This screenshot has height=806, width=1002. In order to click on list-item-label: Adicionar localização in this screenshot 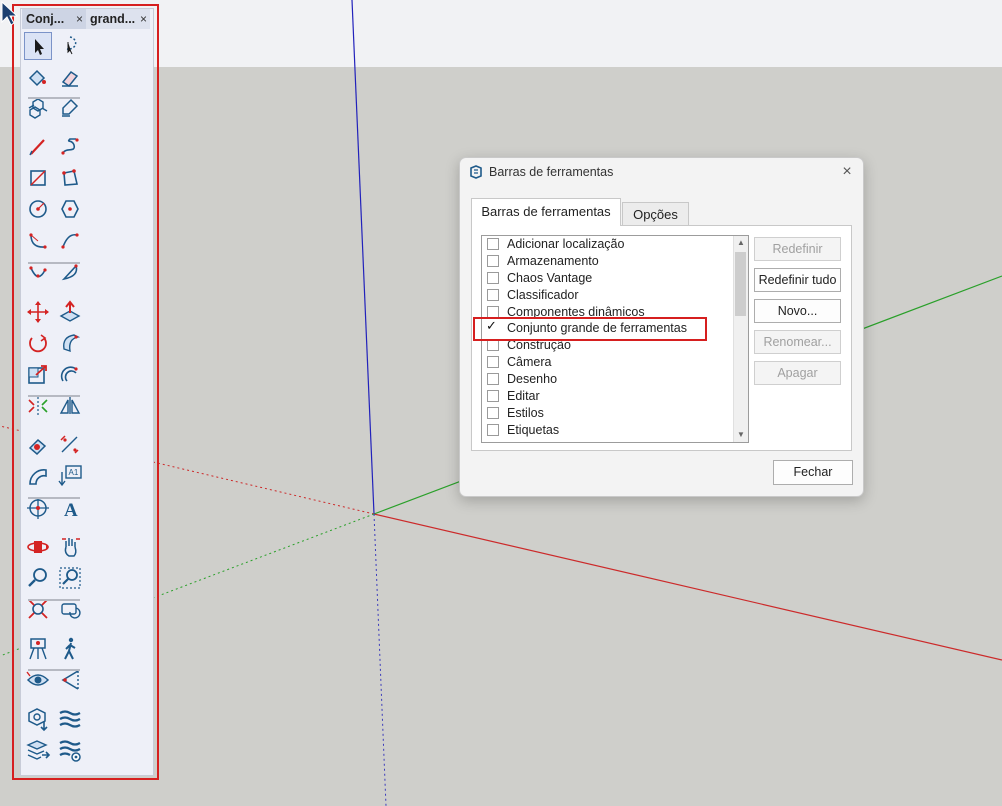, I will do `click(566, 244)`.